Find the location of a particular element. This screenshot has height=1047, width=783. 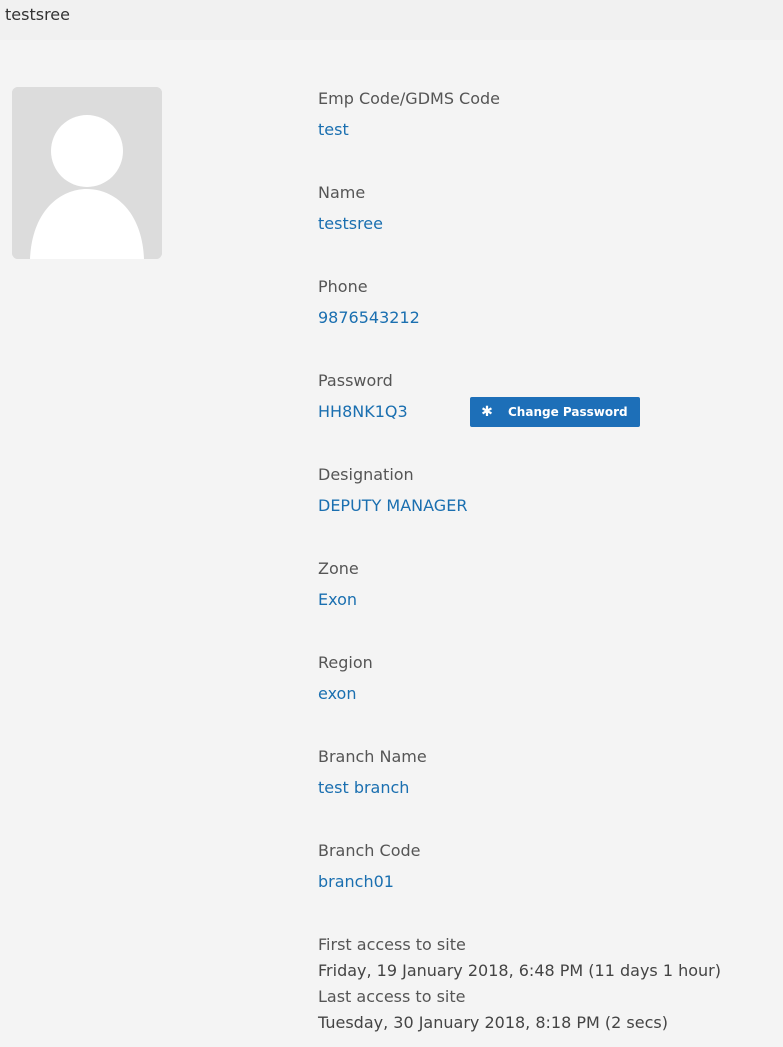

field-designation: Designation DEPUTY MANAGER is located at coordinates (548, 511).